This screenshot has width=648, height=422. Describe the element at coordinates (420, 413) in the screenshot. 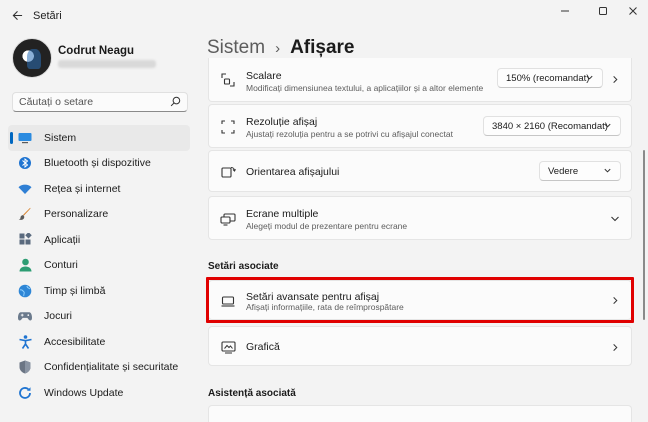

I see `setting-card-support` at that location.